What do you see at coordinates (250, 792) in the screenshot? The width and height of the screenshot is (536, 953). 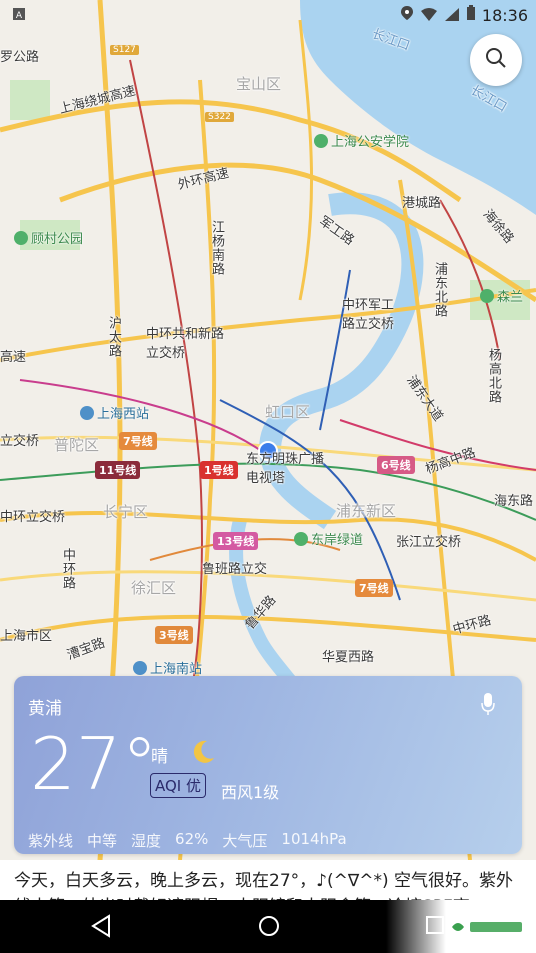 I see `wind-info: 西风1级` at bounding box center [250, 792].